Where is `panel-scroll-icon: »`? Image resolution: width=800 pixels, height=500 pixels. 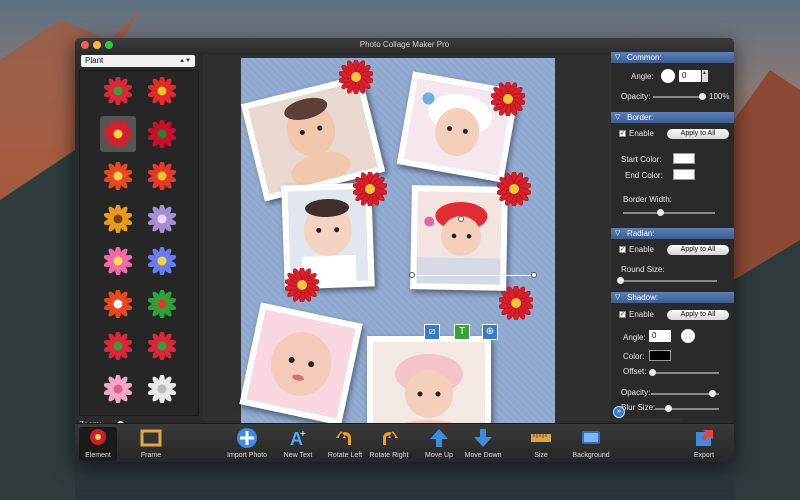 panel-scroll-icon: » is located at coordinates (619, 412).